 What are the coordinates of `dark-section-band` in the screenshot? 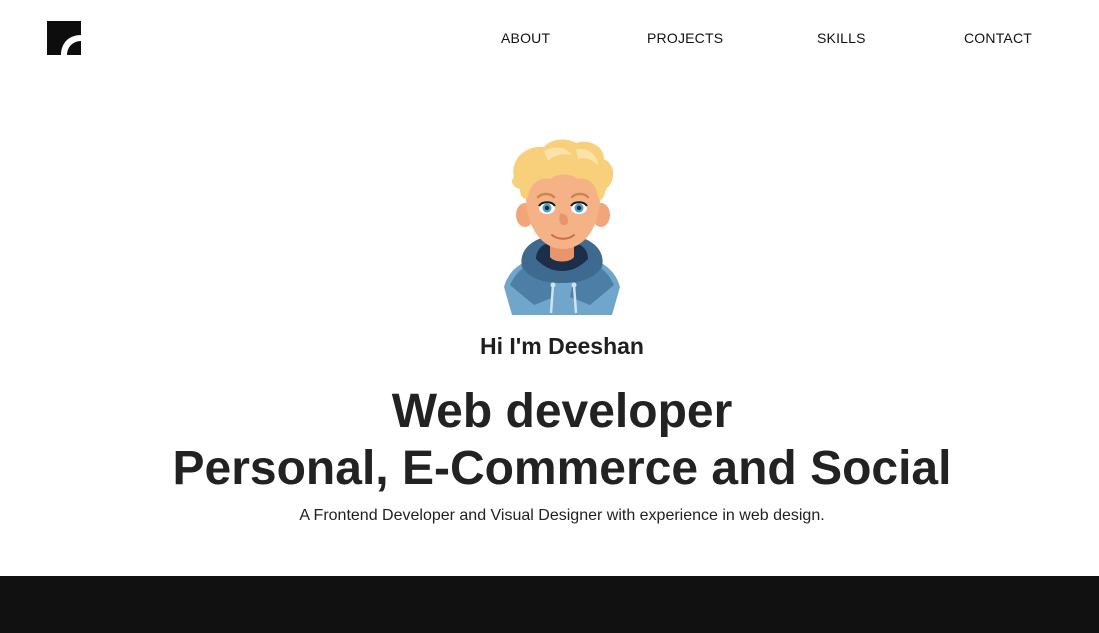 It's located at (549, 604).